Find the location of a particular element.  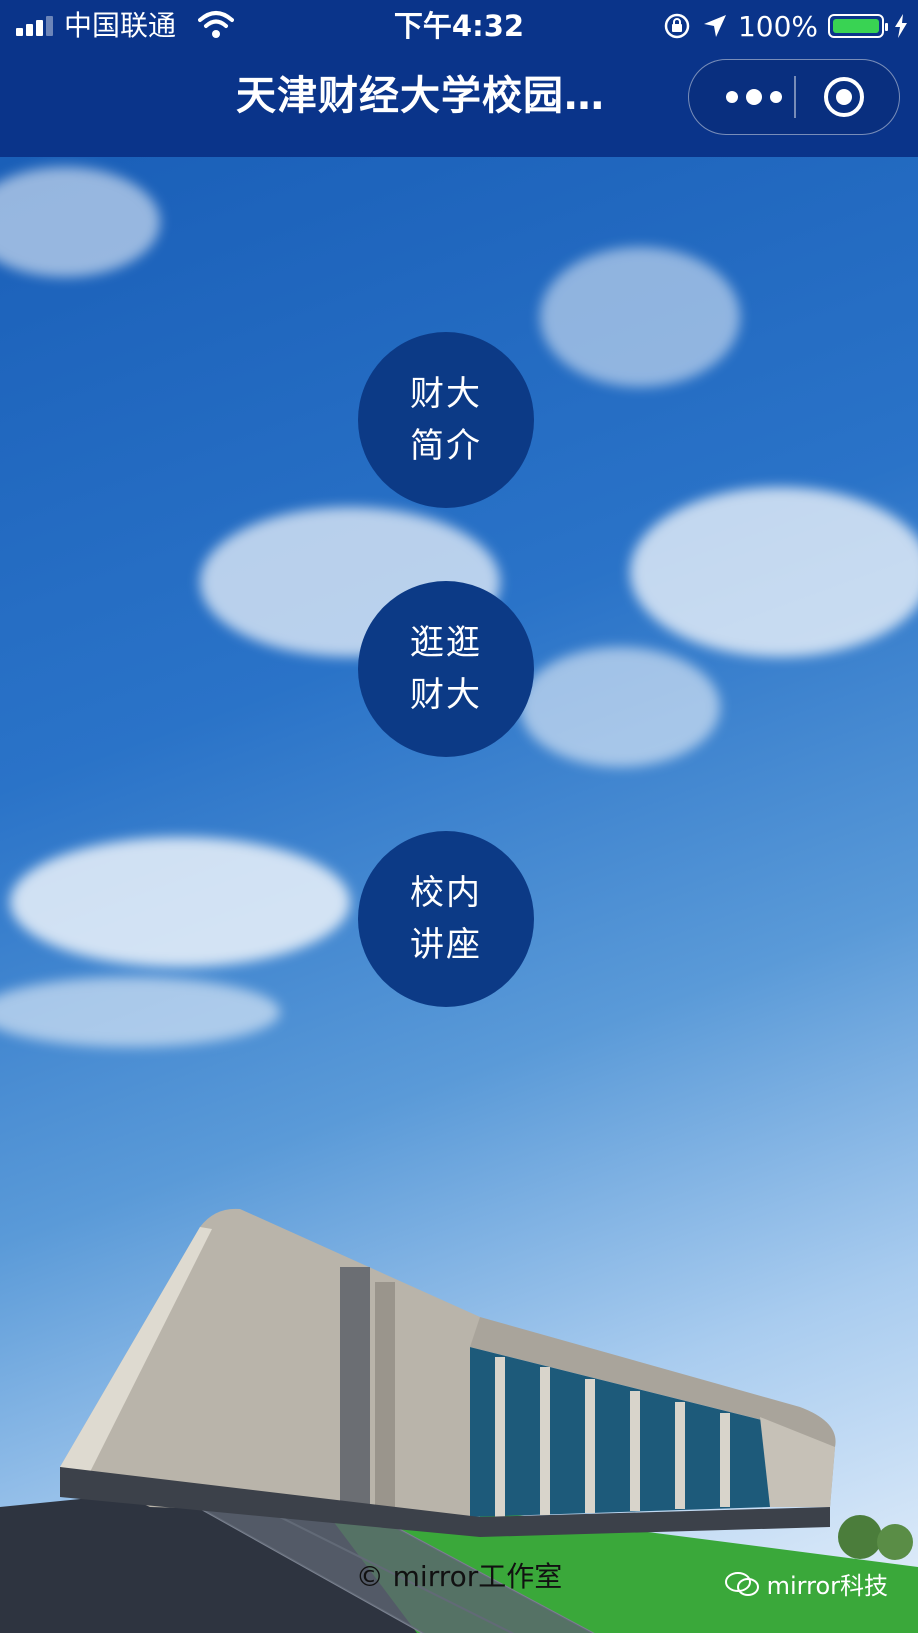

status-right: 100% is located at coordinates (785, 26).